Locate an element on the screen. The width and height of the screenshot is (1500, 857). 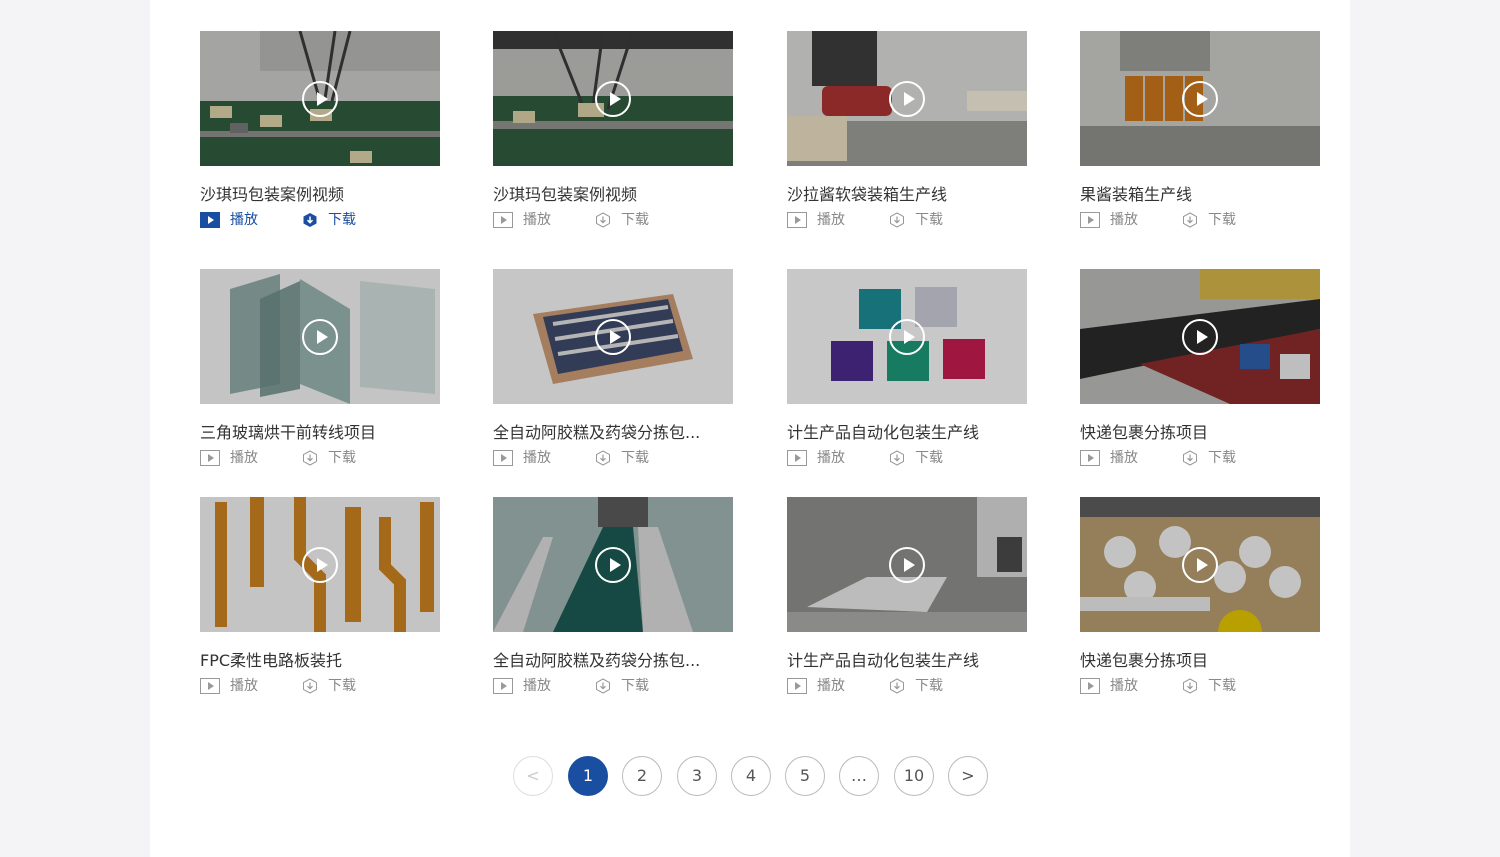
video-title: 果酱装箱生产线 is located at coordinates (1200, 195).